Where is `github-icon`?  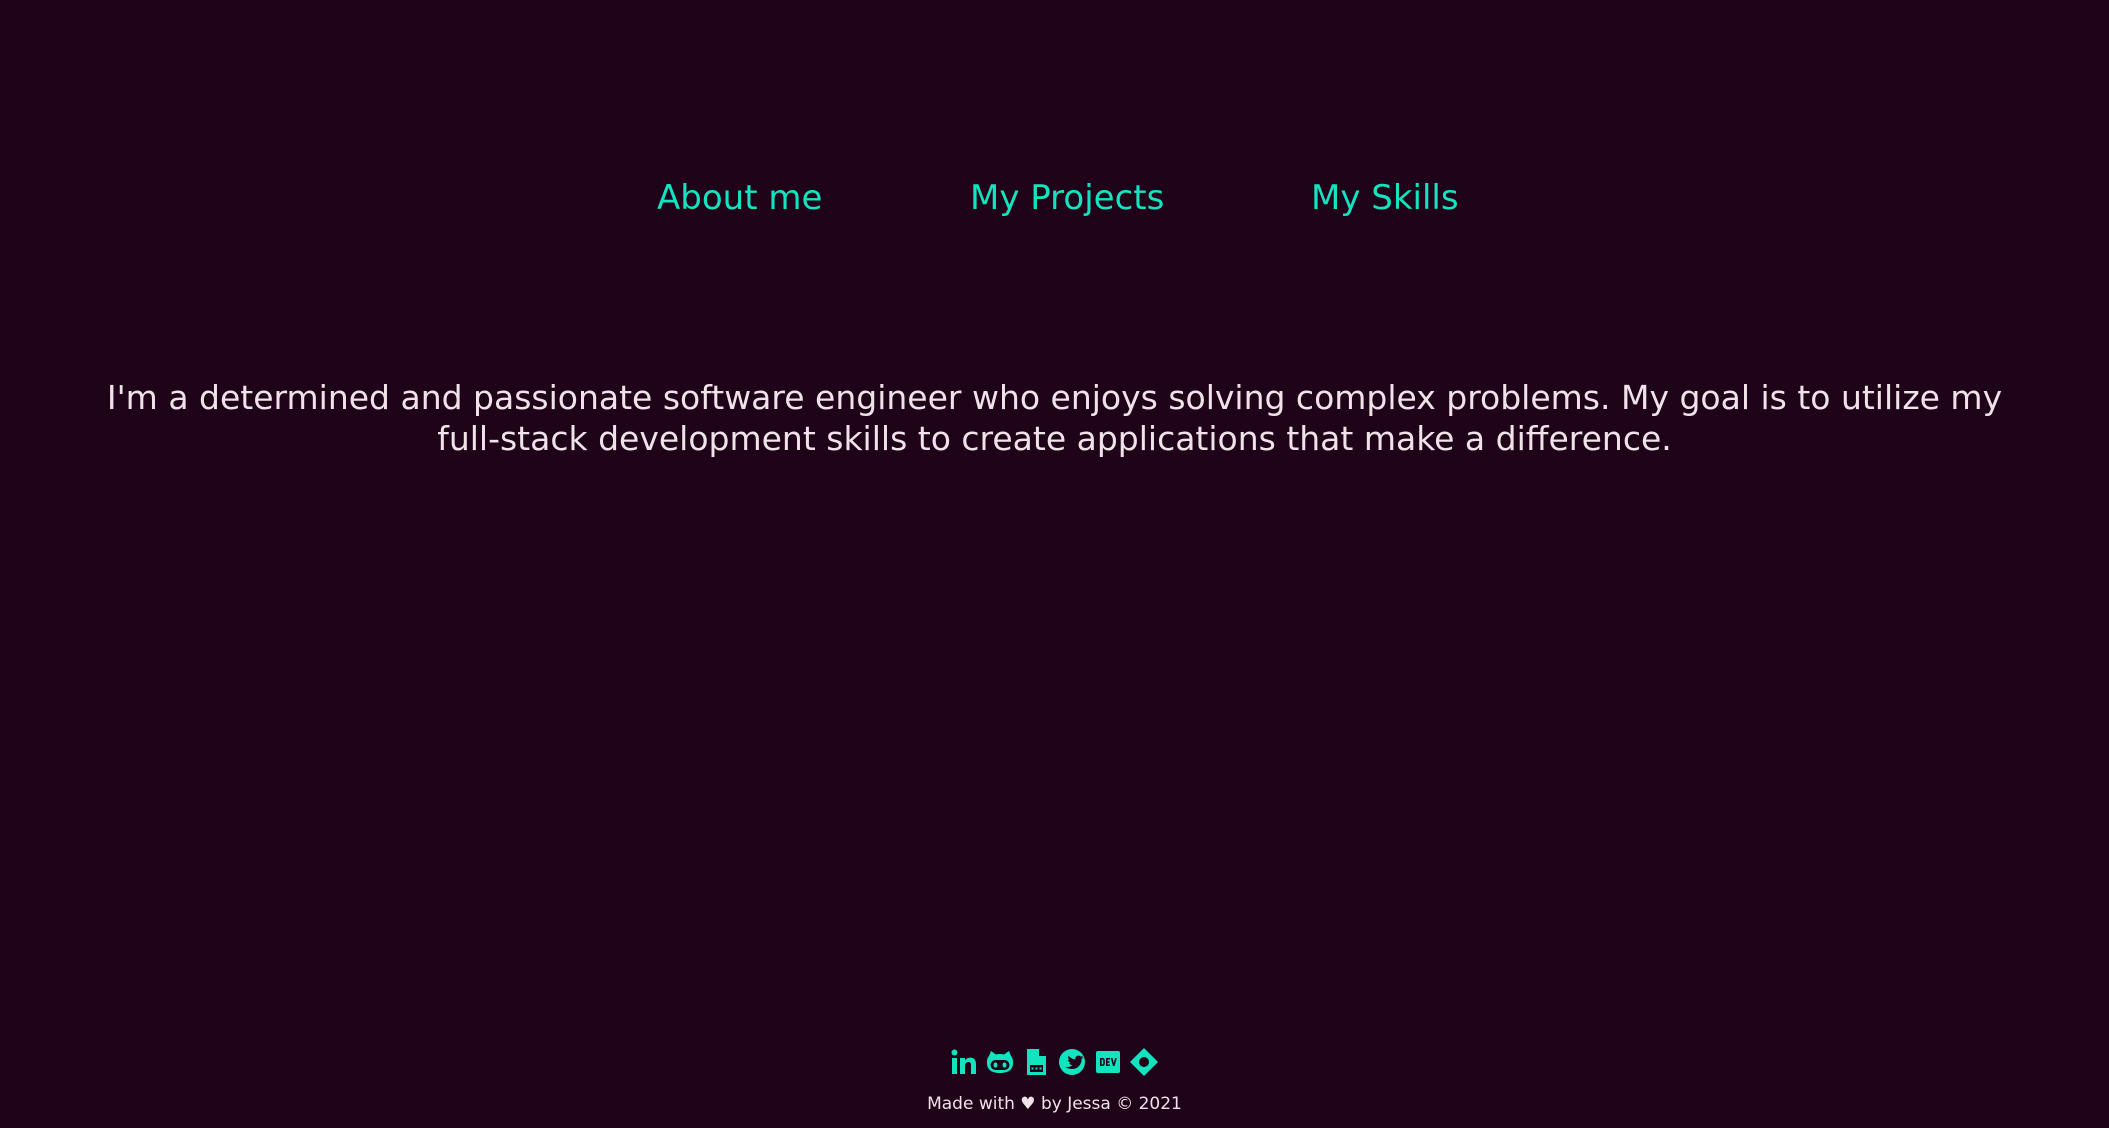 github-icon is located at coordinates (1000, 1062).